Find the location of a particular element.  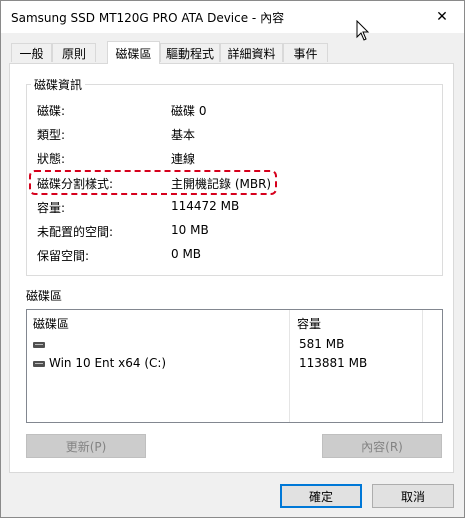

tab-volumes: 磁碟區 is located at coordinates (133, 52).